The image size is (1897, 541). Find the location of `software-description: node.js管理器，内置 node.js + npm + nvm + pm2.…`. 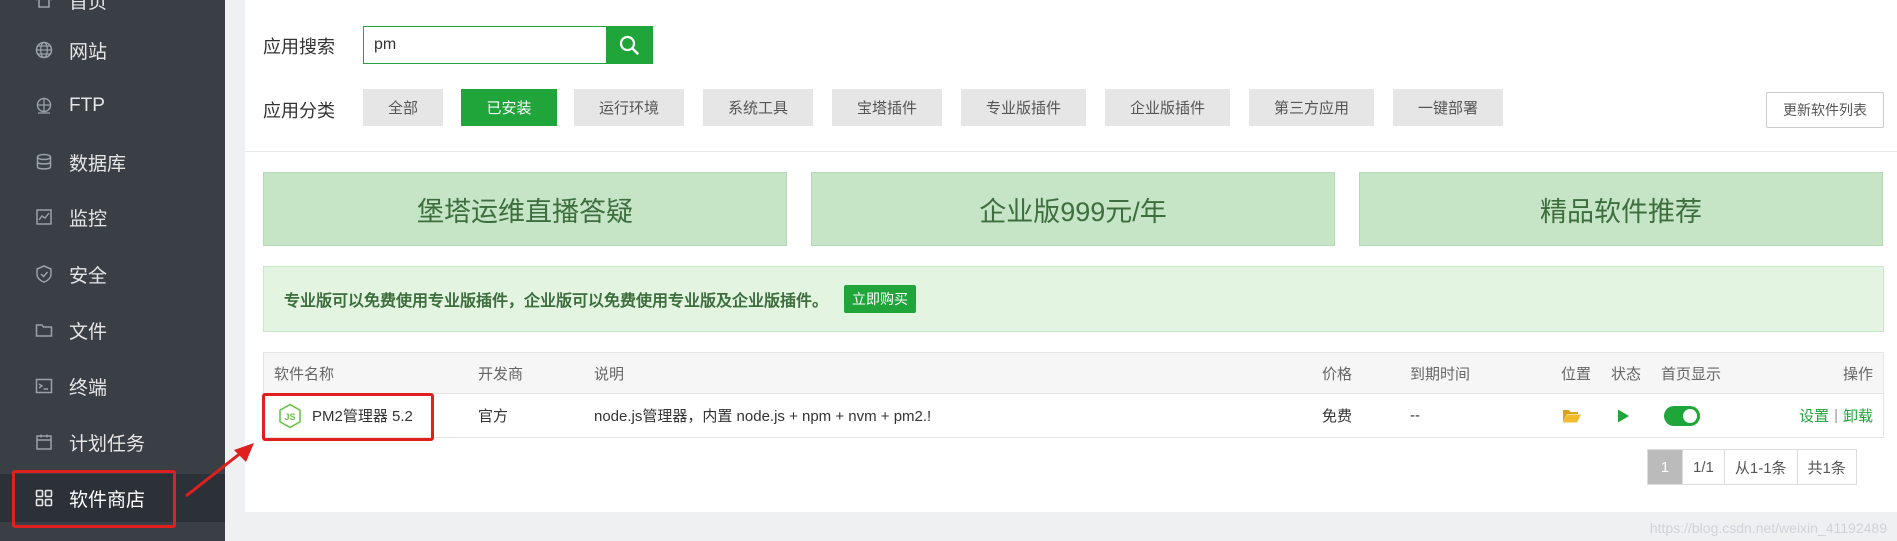

software-description: node.js管理器，内置 node.js + npm + nvm + pm2.… is located at coordinates (763, 416).